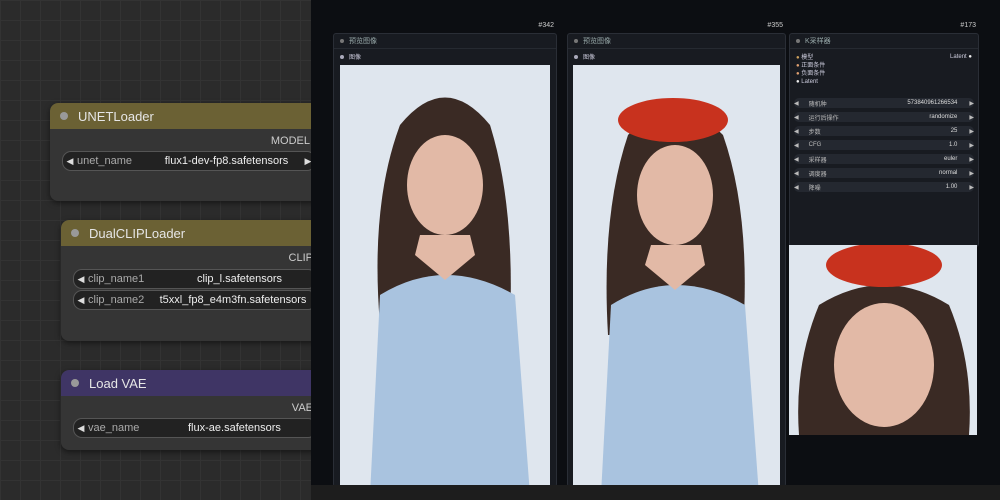  I want to click on node-id: #355, so click(775, 25).